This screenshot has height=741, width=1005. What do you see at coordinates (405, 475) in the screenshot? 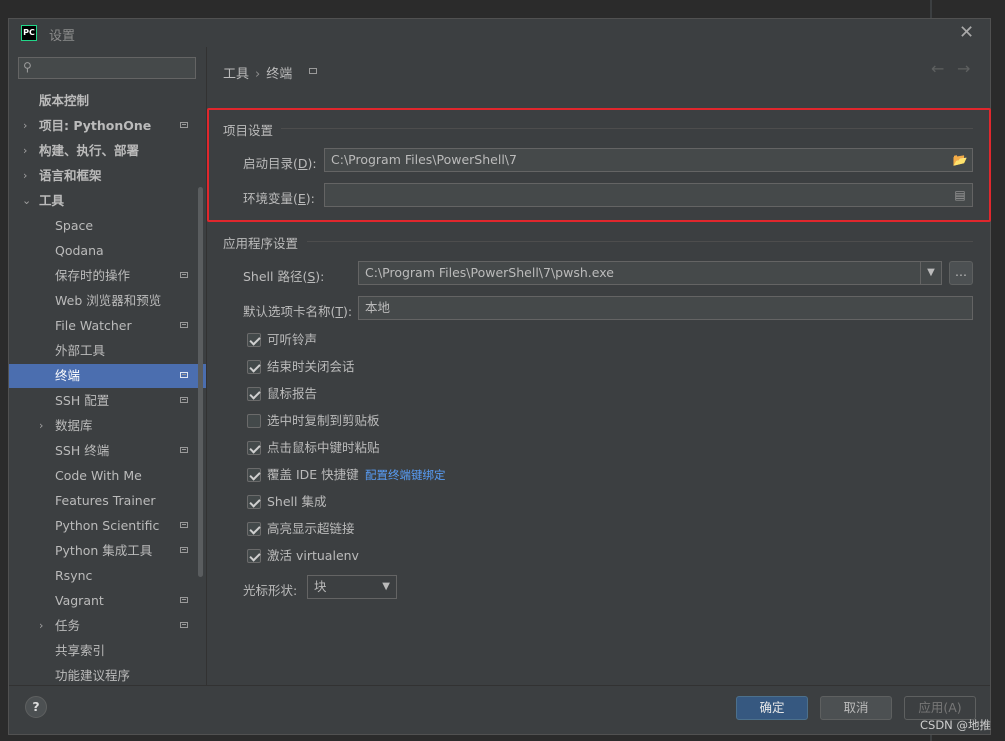
I see `configure-keybindings-link: 配置终端键绑定` at bounding box center [405, 475].